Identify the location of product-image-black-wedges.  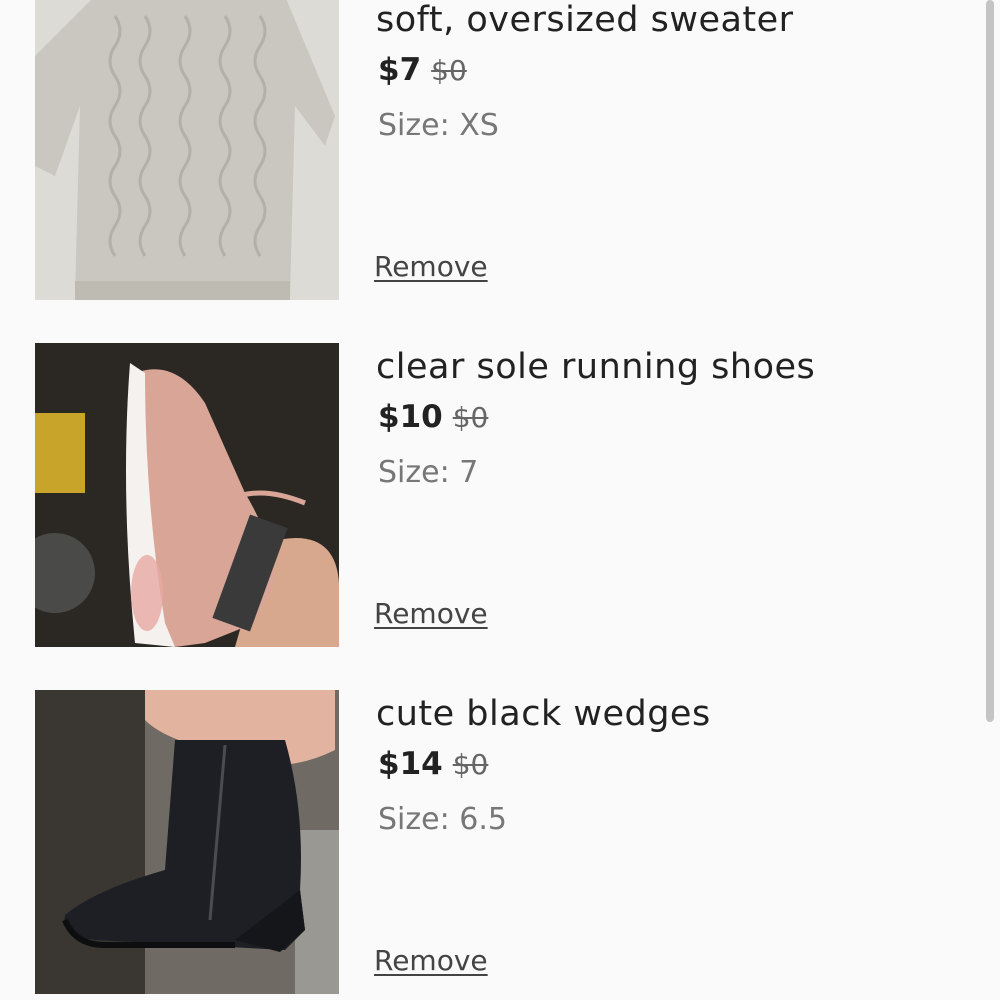
(187, 842).